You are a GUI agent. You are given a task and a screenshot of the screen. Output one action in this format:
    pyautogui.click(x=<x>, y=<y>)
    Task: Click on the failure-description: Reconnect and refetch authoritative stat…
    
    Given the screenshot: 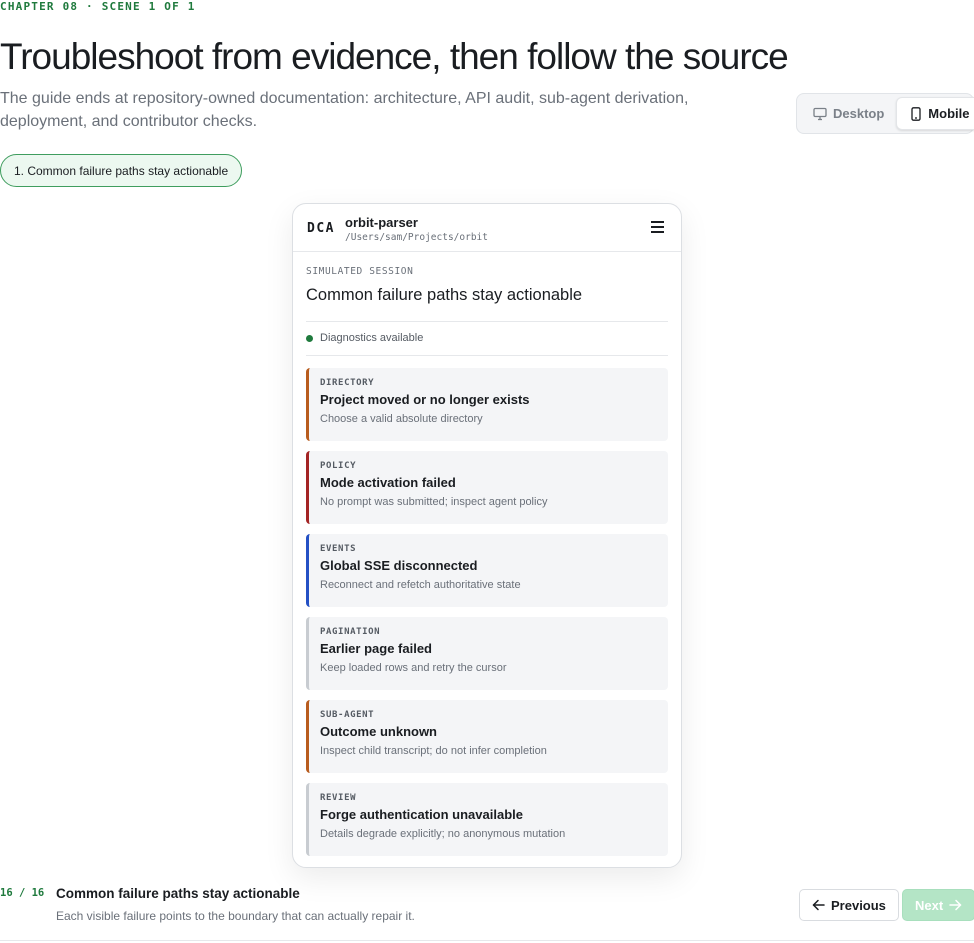 What is the action you would take?
    pyautogui.click(x=420, y=585)
    